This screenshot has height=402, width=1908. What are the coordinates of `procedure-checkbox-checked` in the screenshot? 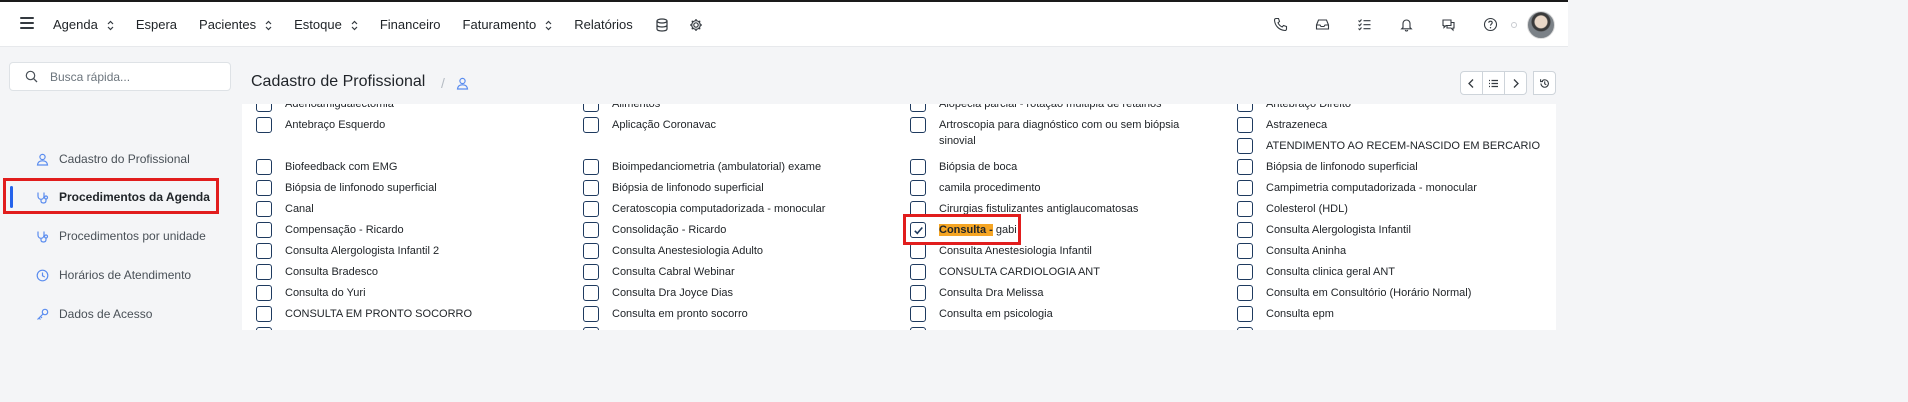 It's located at (918, 230).